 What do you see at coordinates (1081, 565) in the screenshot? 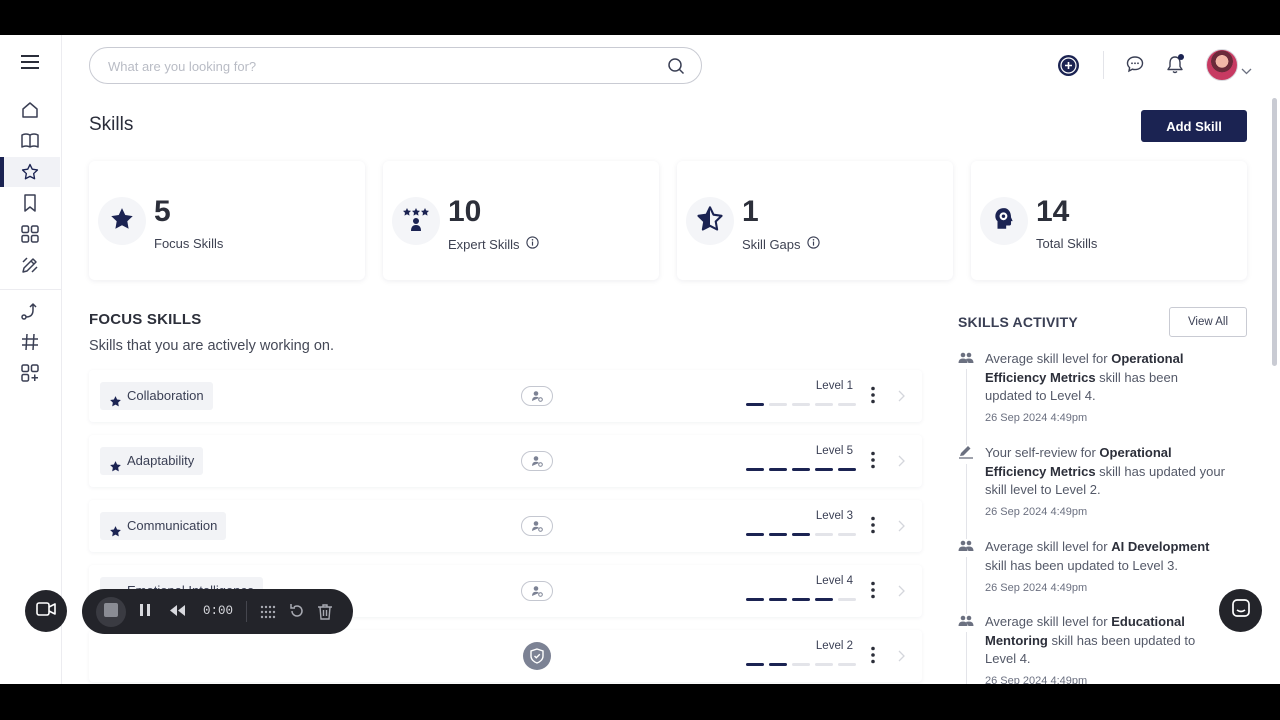
I see `activity-text-suffix: skill has been updated to Level 3.` at bounding box center [1081, 565].